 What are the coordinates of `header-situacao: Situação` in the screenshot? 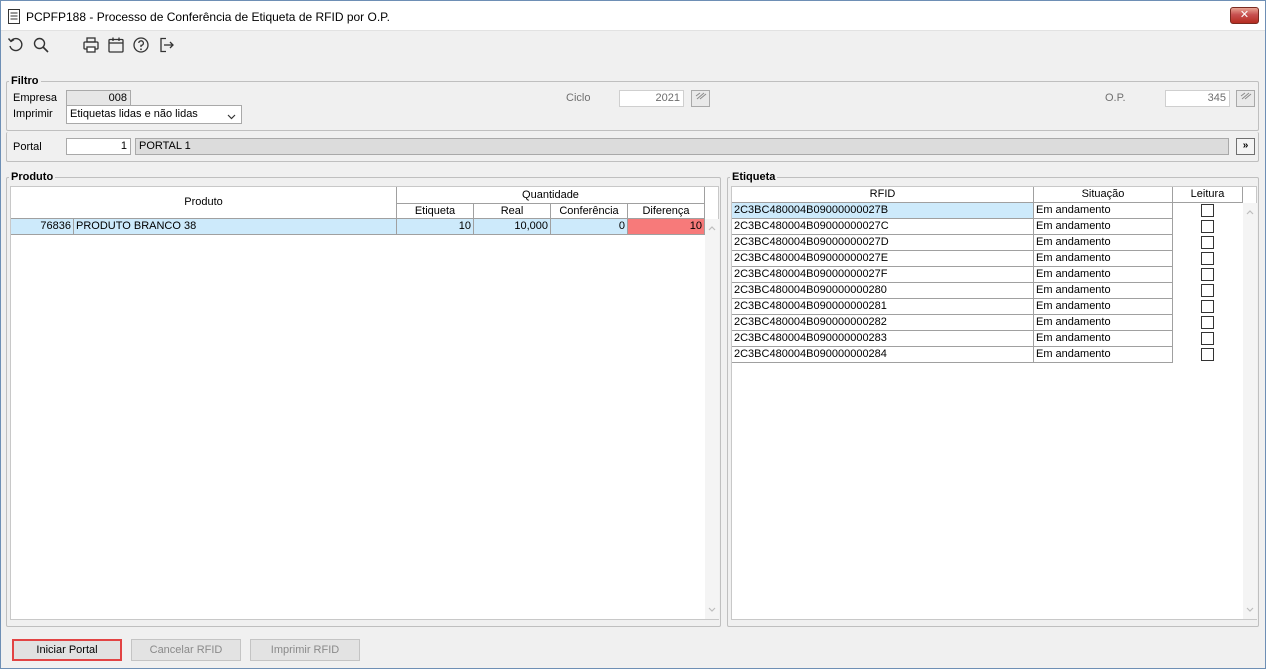 It's located at (1103, 195).